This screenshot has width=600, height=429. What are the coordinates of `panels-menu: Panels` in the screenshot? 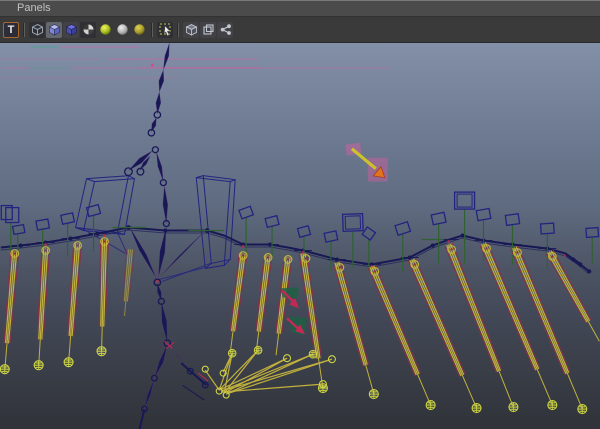 It's located at (34, 8).